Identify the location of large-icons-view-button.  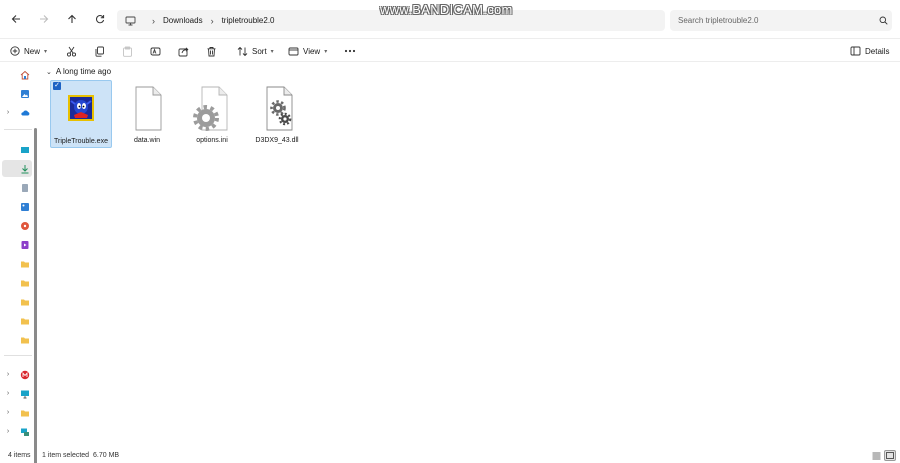
(890, 455).